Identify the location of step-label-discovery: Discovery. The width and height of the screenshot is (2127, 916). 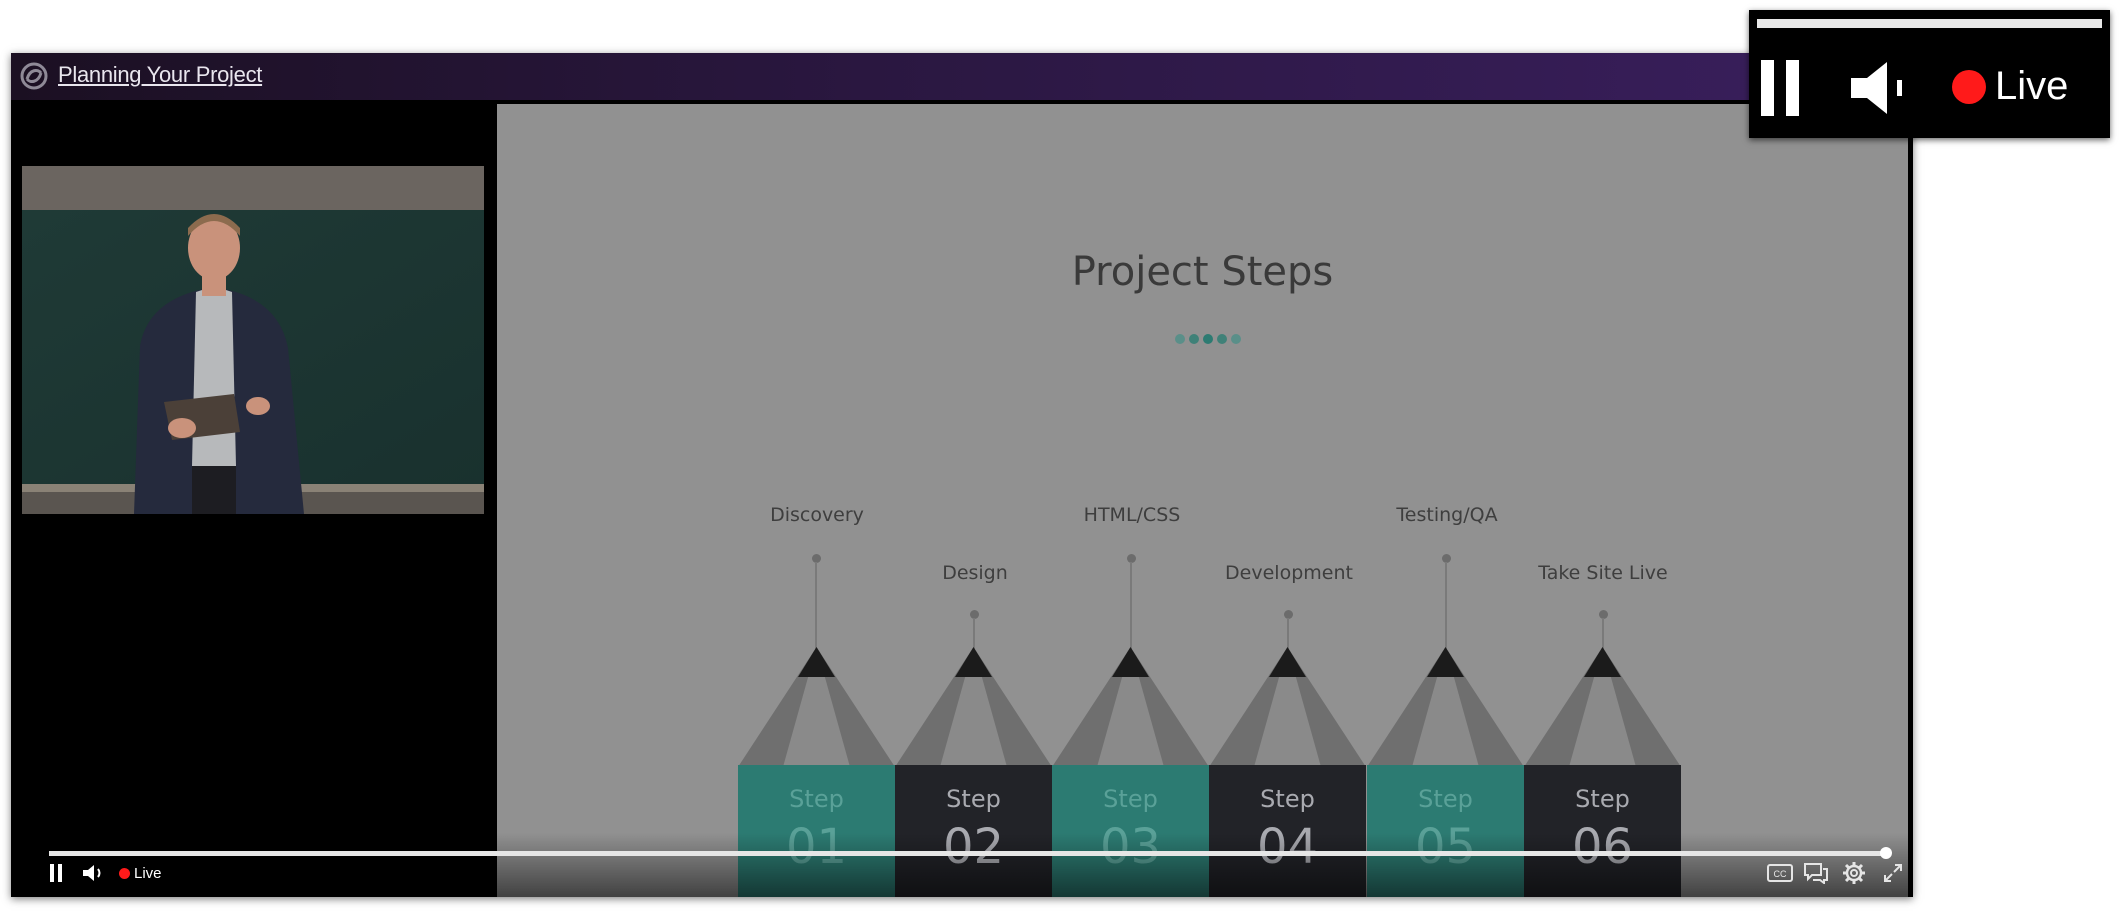
(817, 515).